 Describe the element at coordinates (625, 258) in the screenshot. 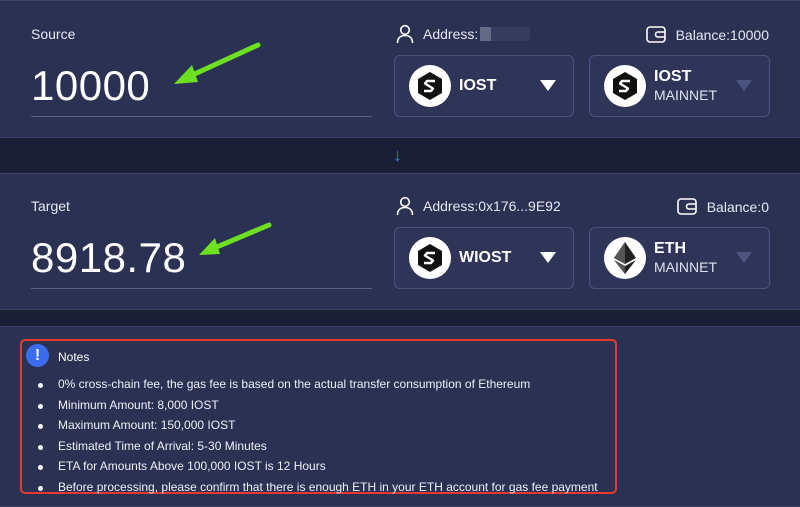

I see `eth-logo-icon` at that location.